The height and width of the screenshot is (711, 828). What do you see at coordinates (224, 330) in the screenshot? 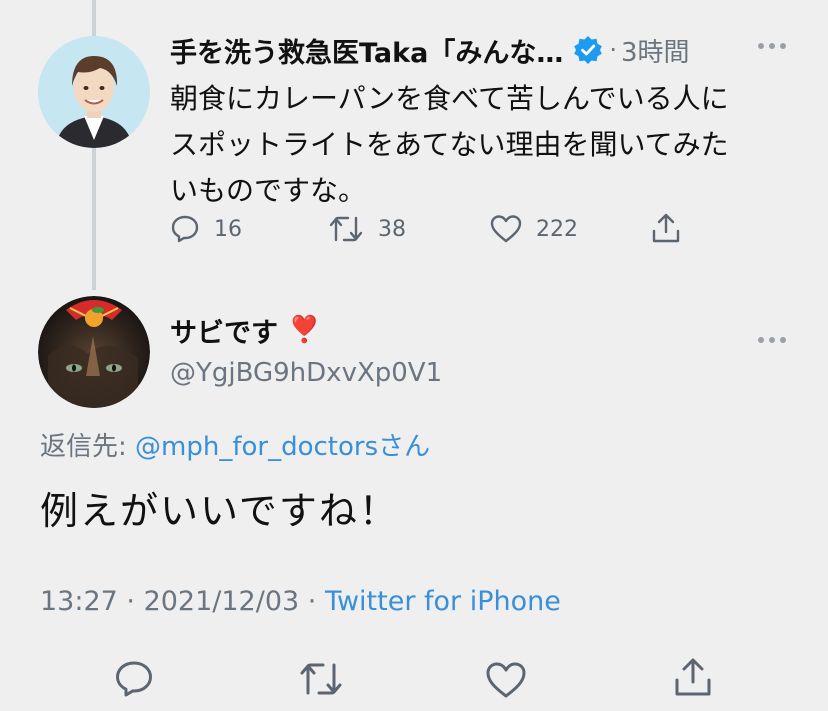
I see `reply-author-name: サビです` at bounding box center [224, 330].